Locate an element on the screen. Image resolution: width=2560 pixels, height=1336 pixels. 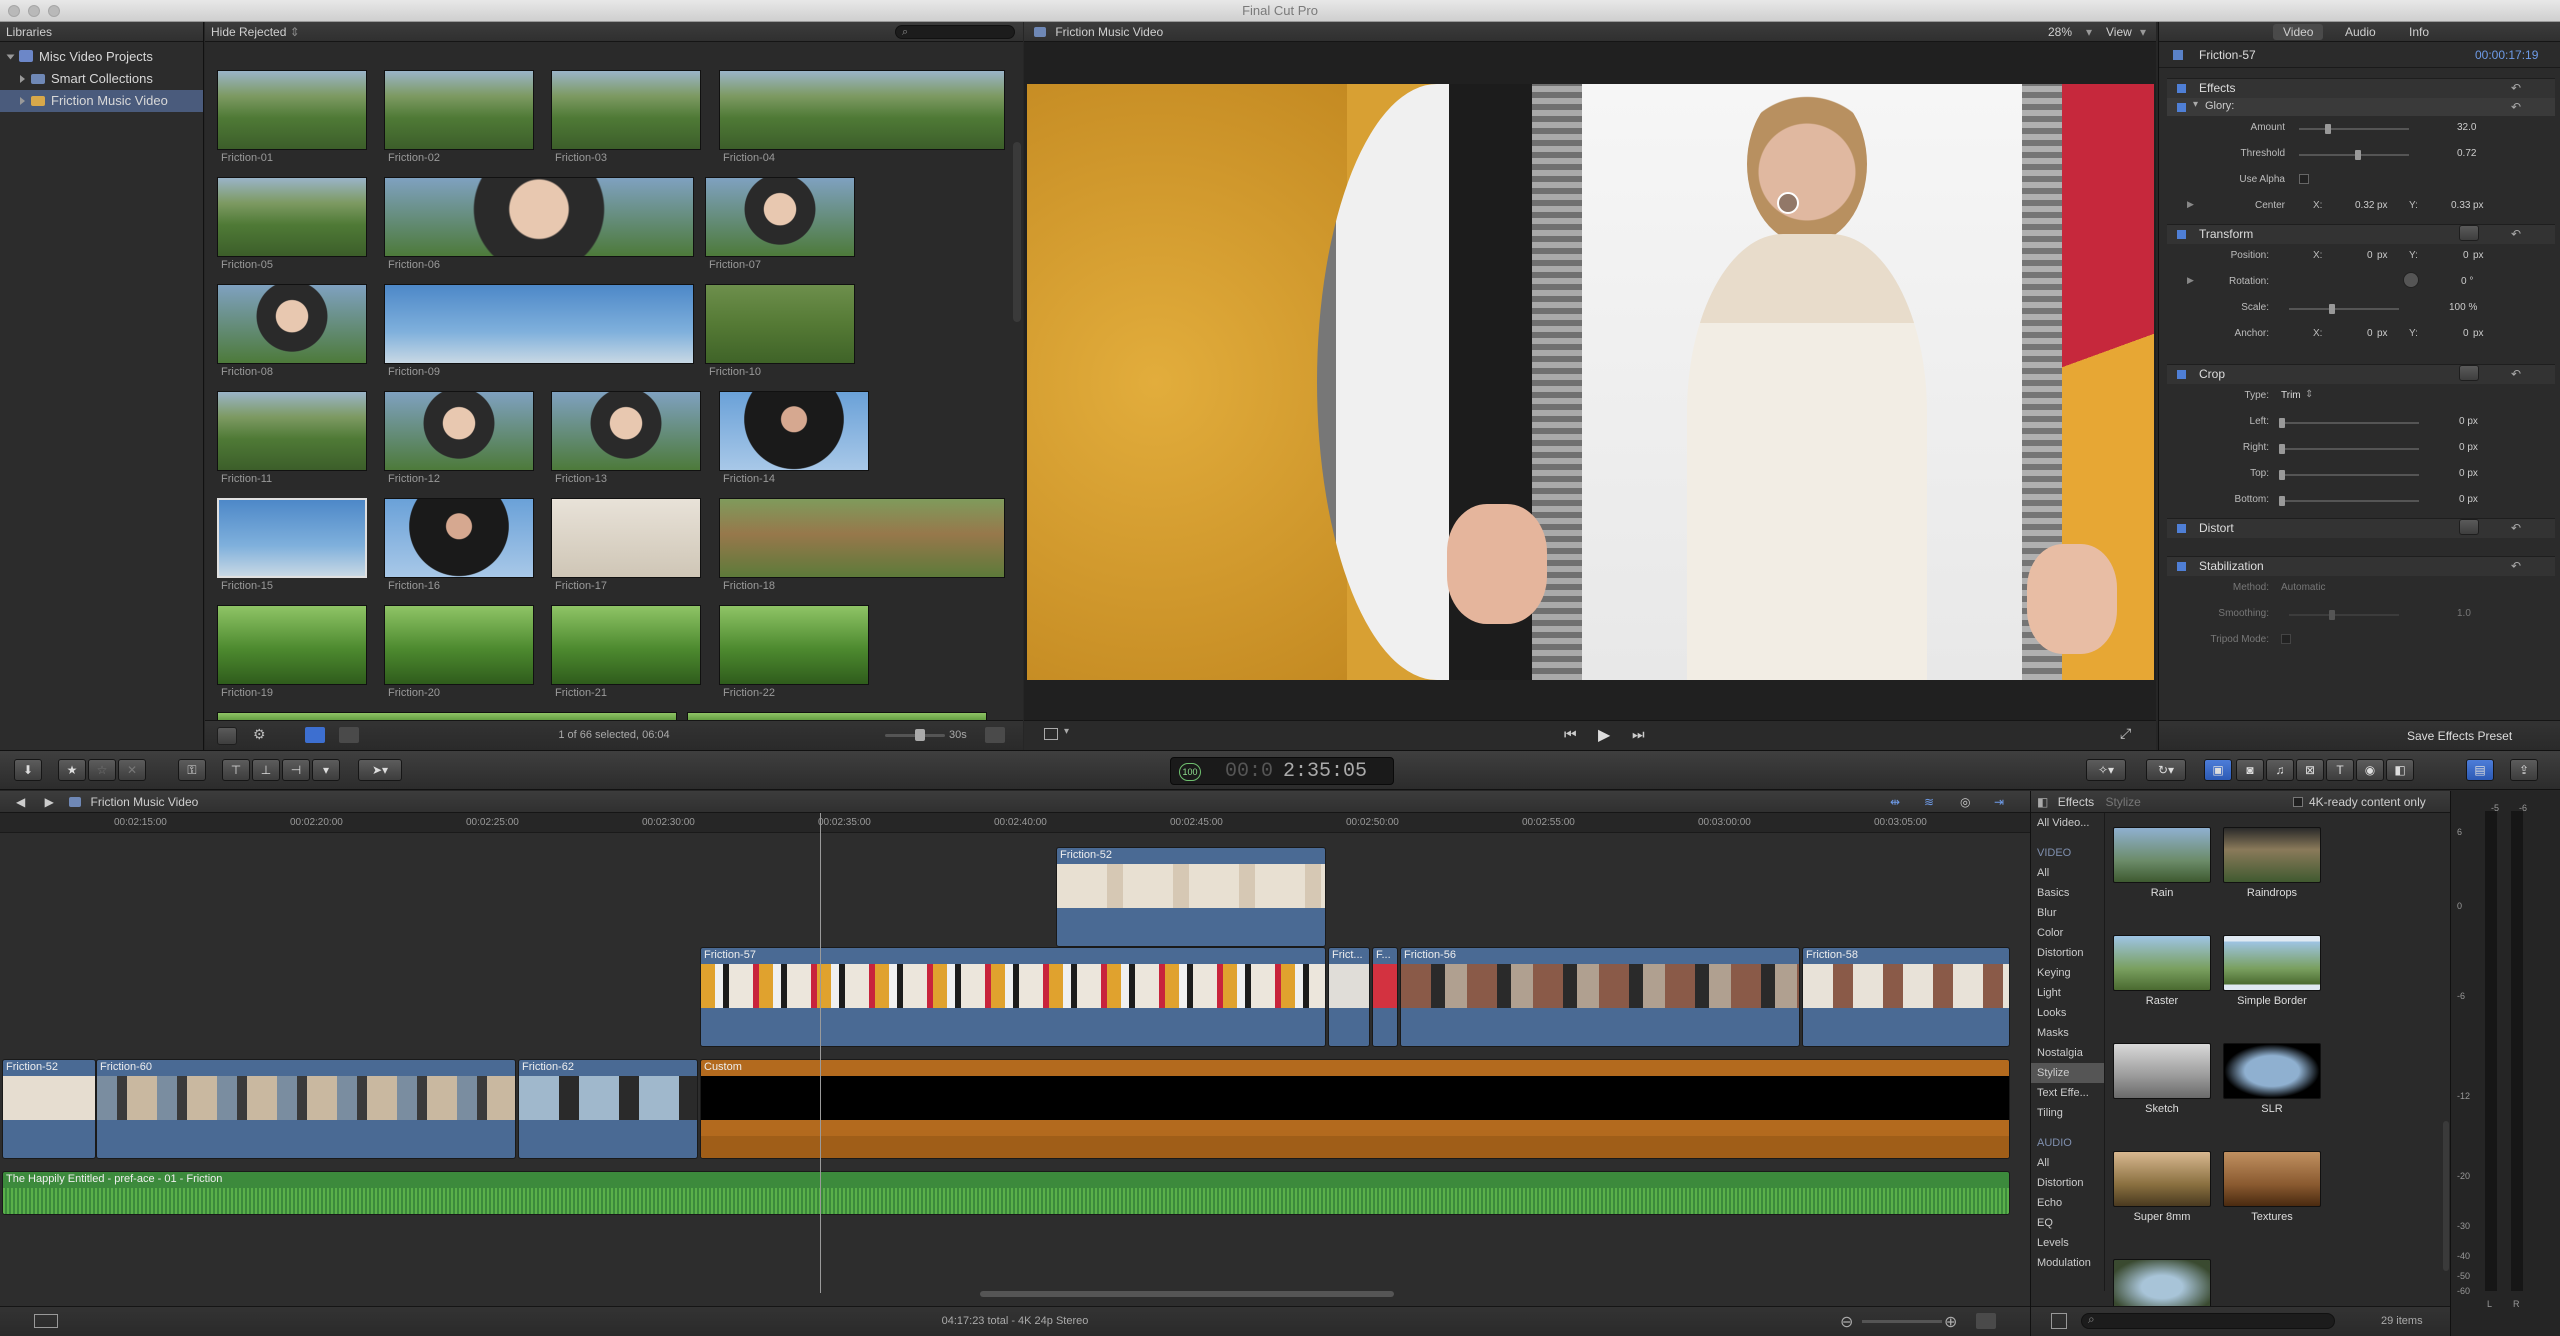
timeline-clip-custom: Custom is located at coordinates (1355, 1109).